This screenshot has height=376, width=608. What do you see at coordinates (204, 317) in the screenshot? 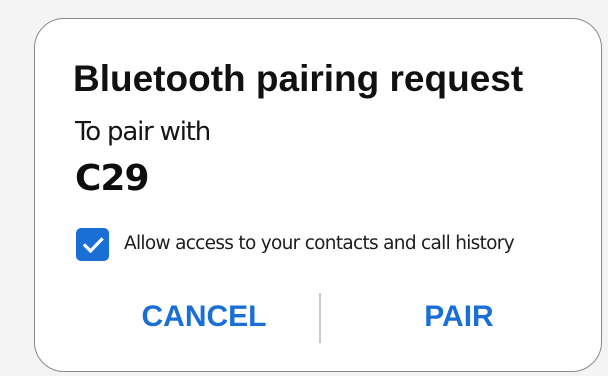
I see `cancel-button: CANCEL` at bounding box center [204, 317].